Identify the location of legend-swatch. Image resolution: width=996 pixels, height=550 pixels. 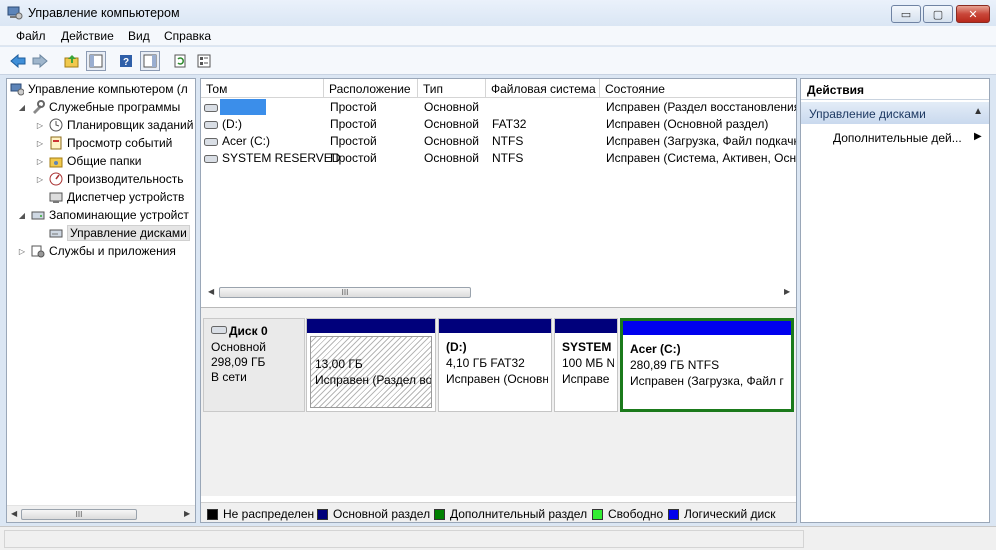
(322, 514).